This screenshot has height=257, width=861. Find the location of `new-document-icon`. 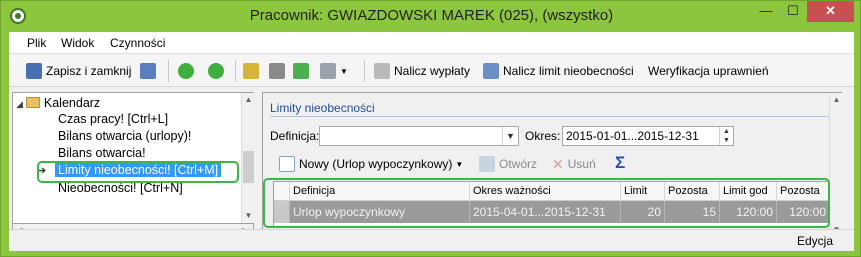

new-document-icon is located at coordinates (287, 164).